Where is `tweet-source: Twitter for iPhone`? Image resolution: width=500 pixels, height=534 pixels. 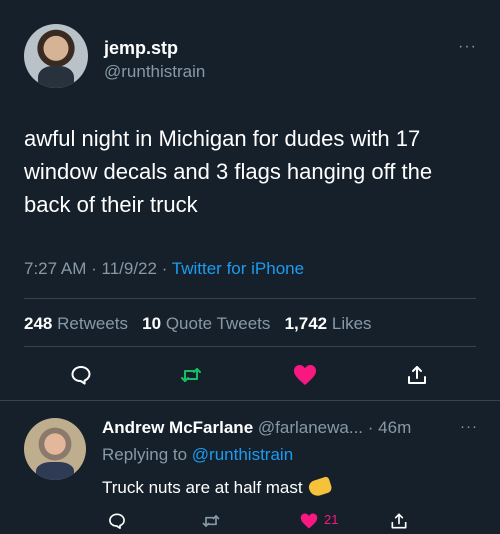
tweet-source: Twitter for iPhone is located at coordinates (238, 268).